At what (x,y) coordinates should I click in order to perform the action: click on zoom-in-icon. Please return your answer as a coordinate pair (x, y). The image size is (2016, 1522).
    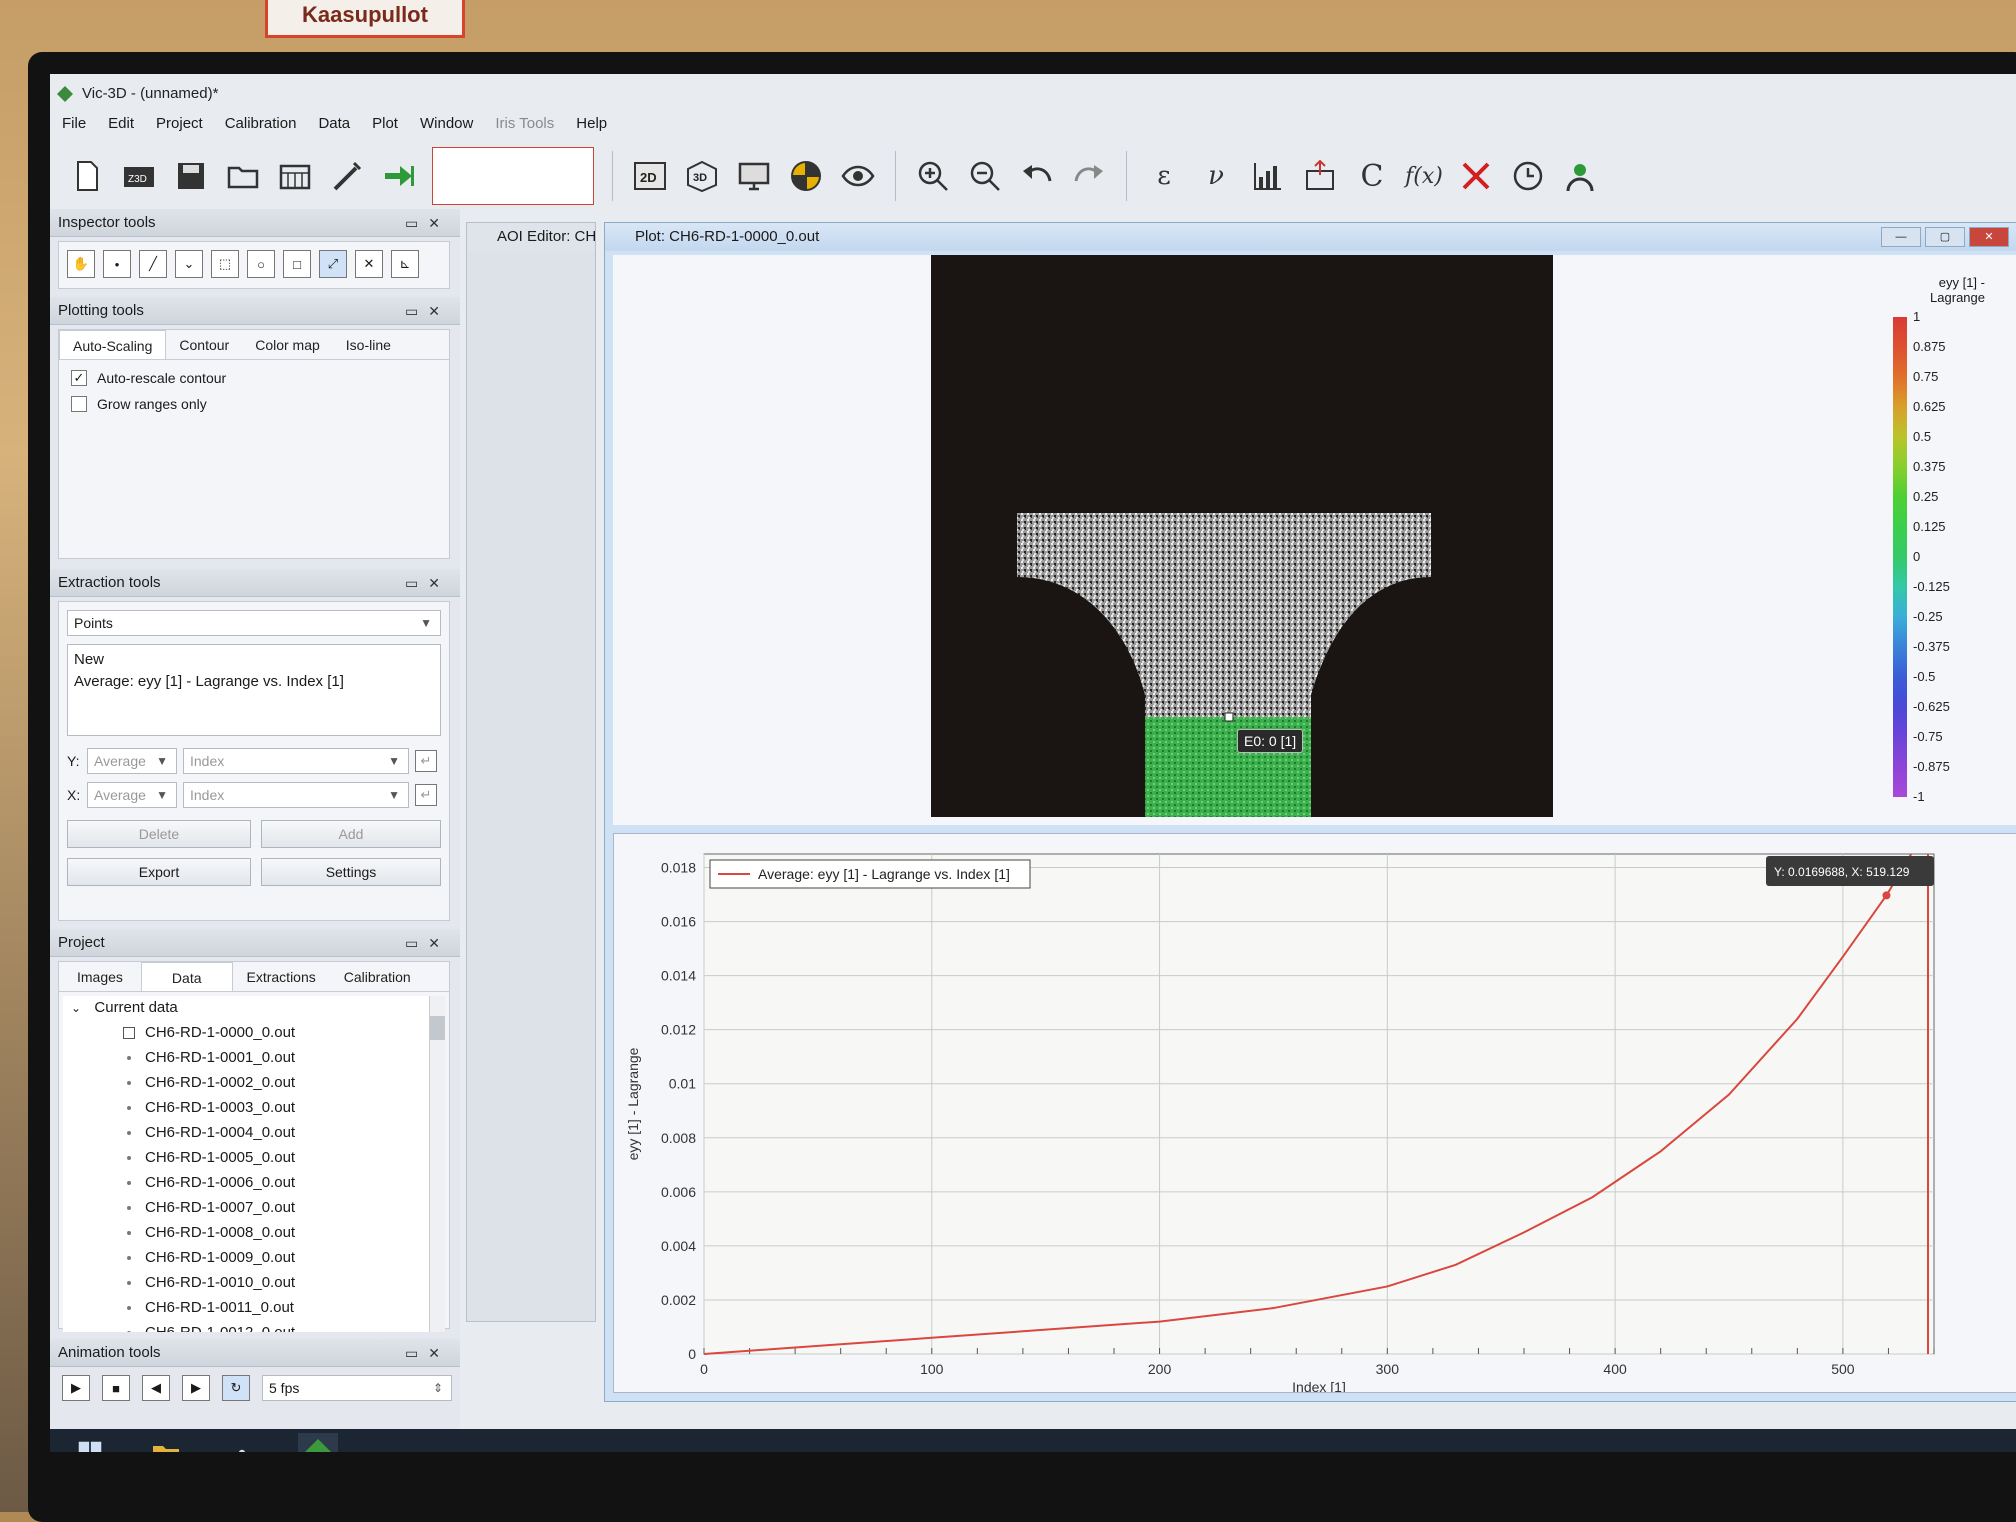
    Looking at the image, I should click on (933, 176).